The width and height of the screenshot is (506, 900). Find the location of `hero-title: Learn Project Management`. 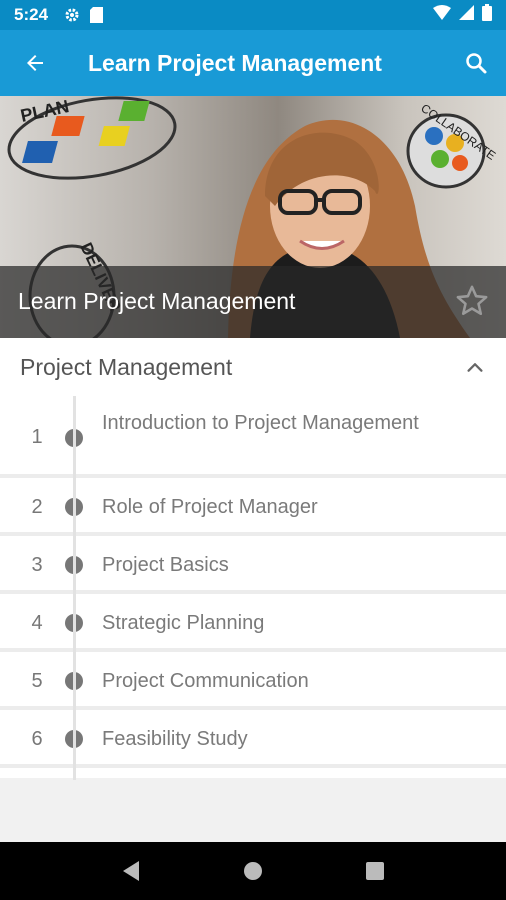

hero-title: Learn Project Management is located at coordinates (157, 301).